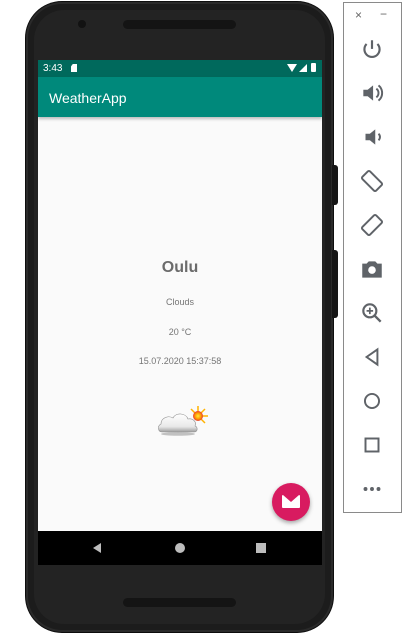  Describe the element at coordinates (383, 14) in the screenshot. I see `panel-minimize-button: −` at that location.